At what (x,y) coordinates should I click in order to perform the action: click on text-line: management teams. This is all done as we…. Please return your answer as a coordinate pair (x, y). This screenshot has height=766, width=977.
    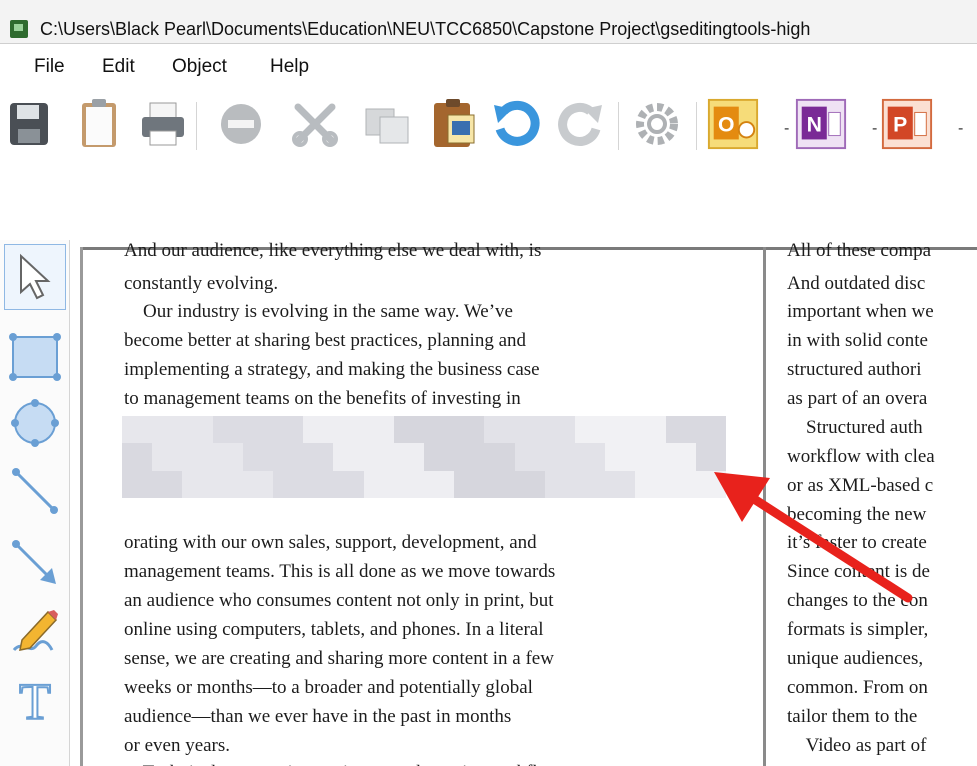
    Looking at the image, I should click on (340, 571).